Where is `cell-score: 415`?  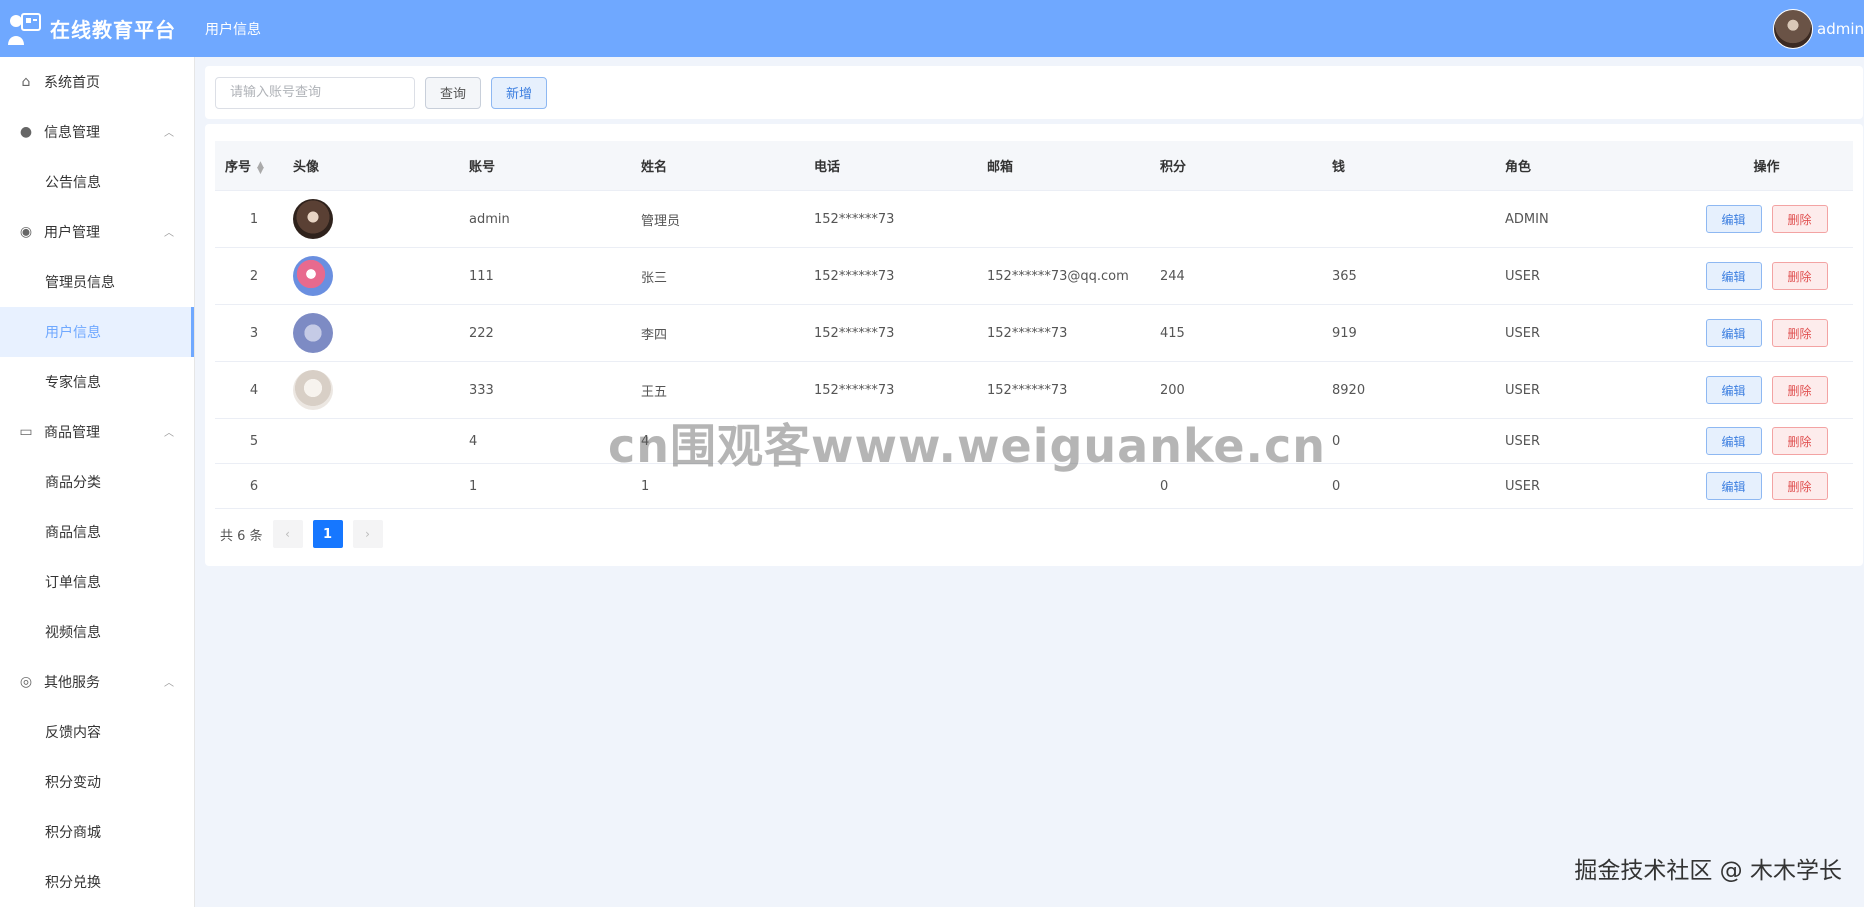 cell-score: 415 is located at coordinates (1172, 333).